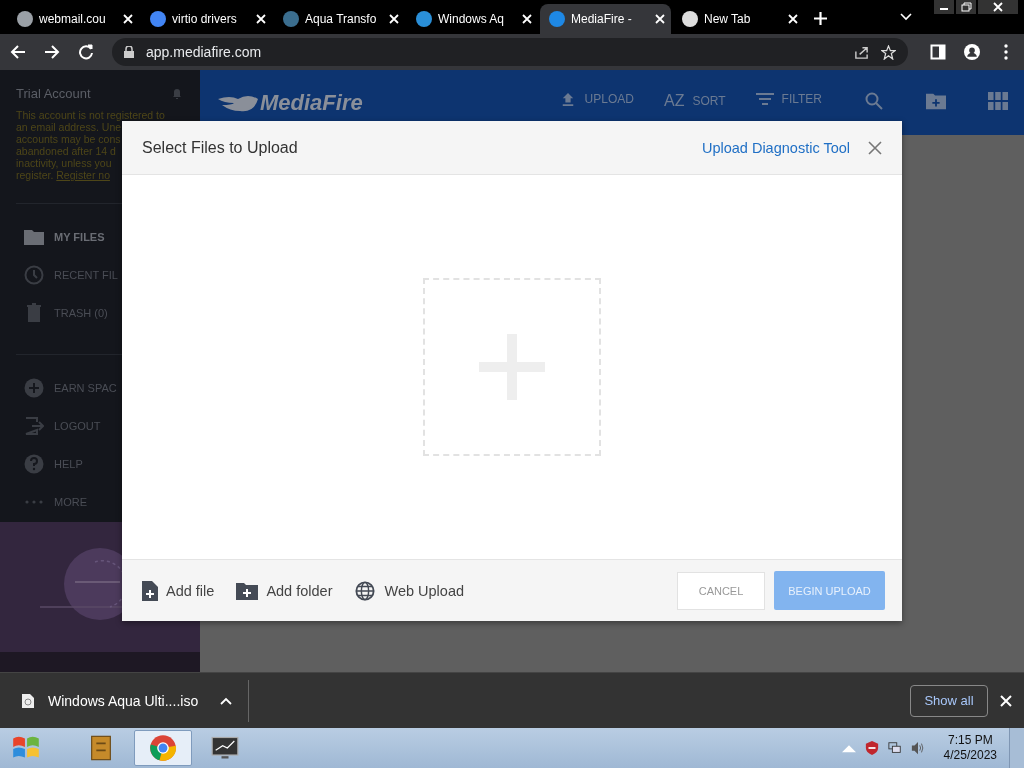  What do you see at coordinates (894, 748) in the screenshot?
I see `network-icon` at bounding box center [894, 748].